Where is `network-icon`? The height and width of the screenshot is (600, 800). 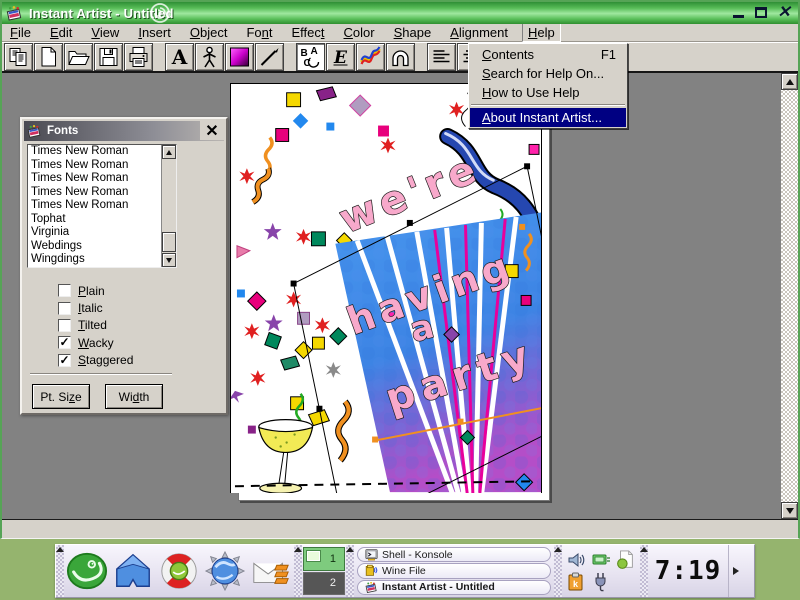
network-icon is located at coordinates (601, 560).